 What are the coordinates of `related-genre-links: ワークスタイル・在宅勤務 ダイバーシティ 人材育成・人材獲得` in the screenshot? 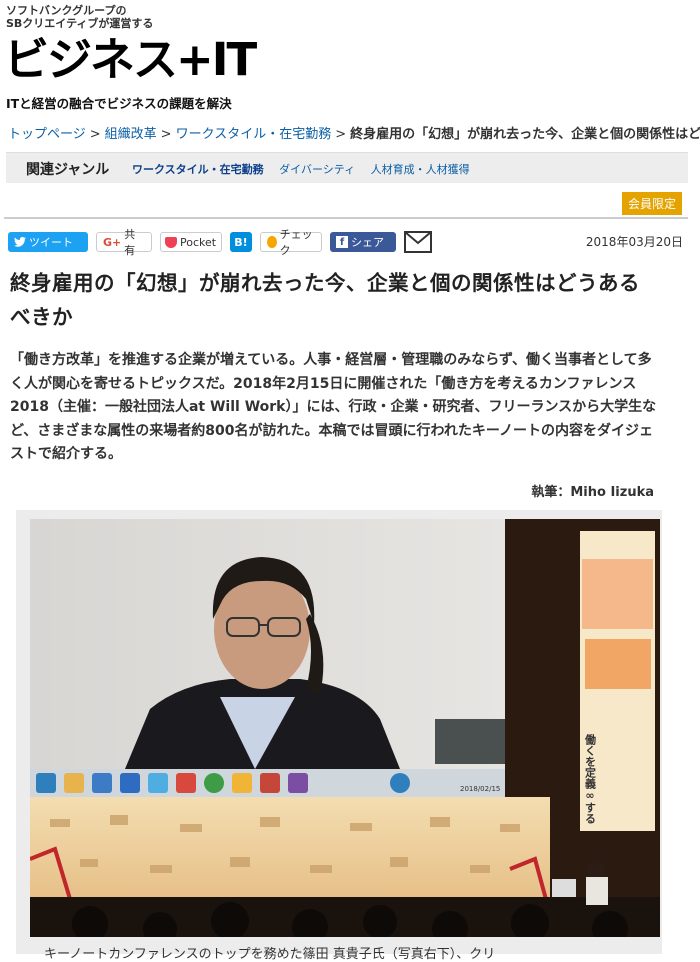 It's located at (307, 169).